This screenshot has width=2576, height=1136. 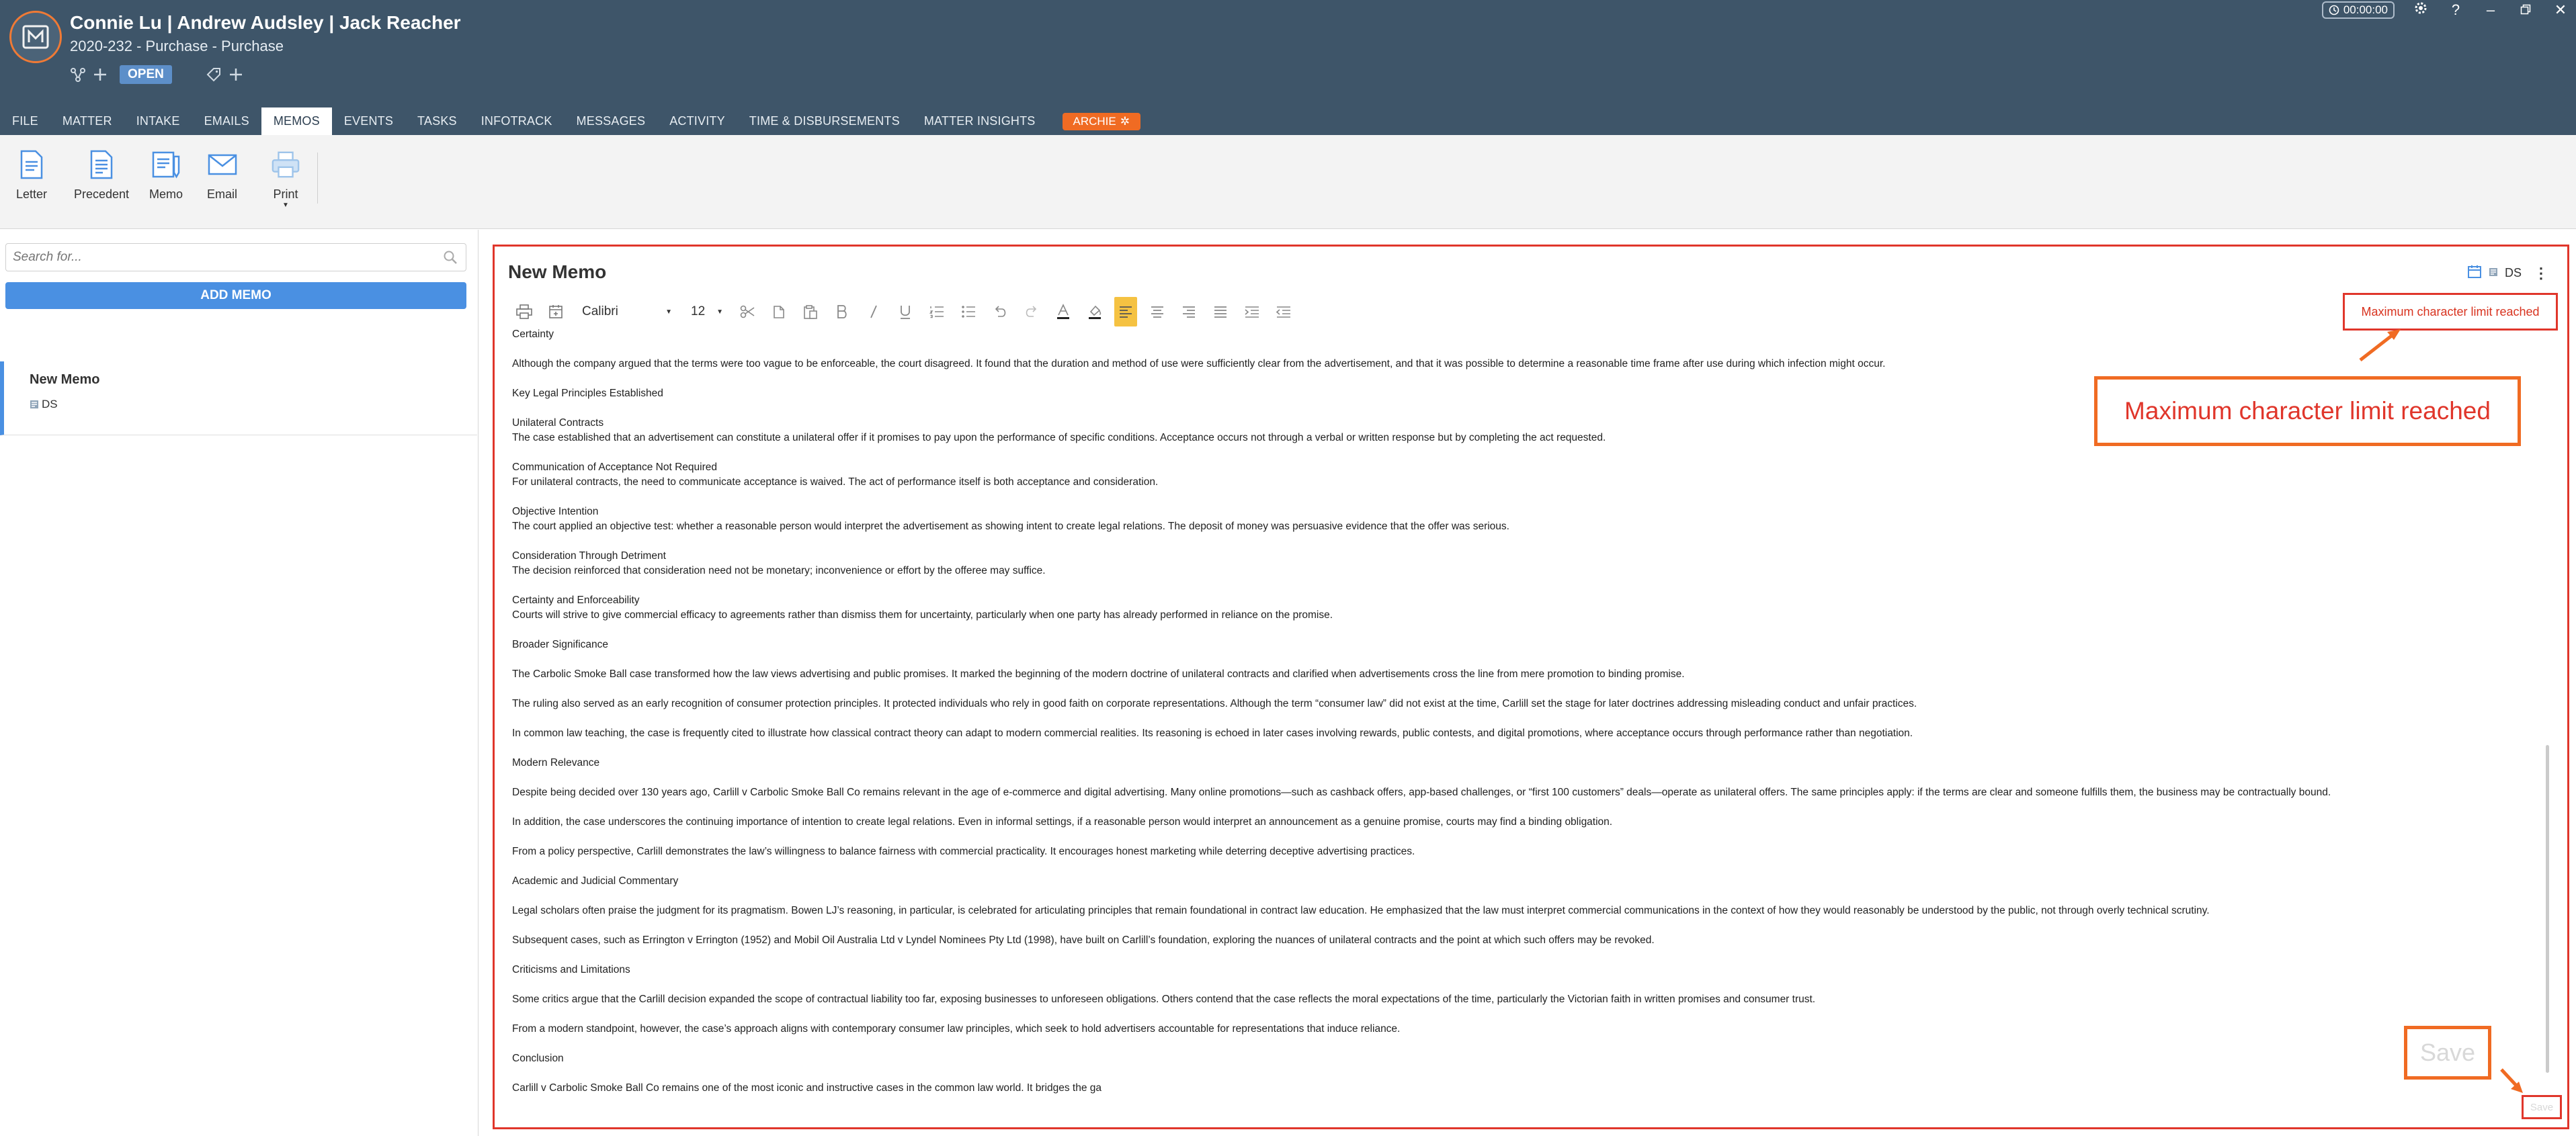 I want to click on timer-value: 00:00:00, so click(x=2365, y=9).